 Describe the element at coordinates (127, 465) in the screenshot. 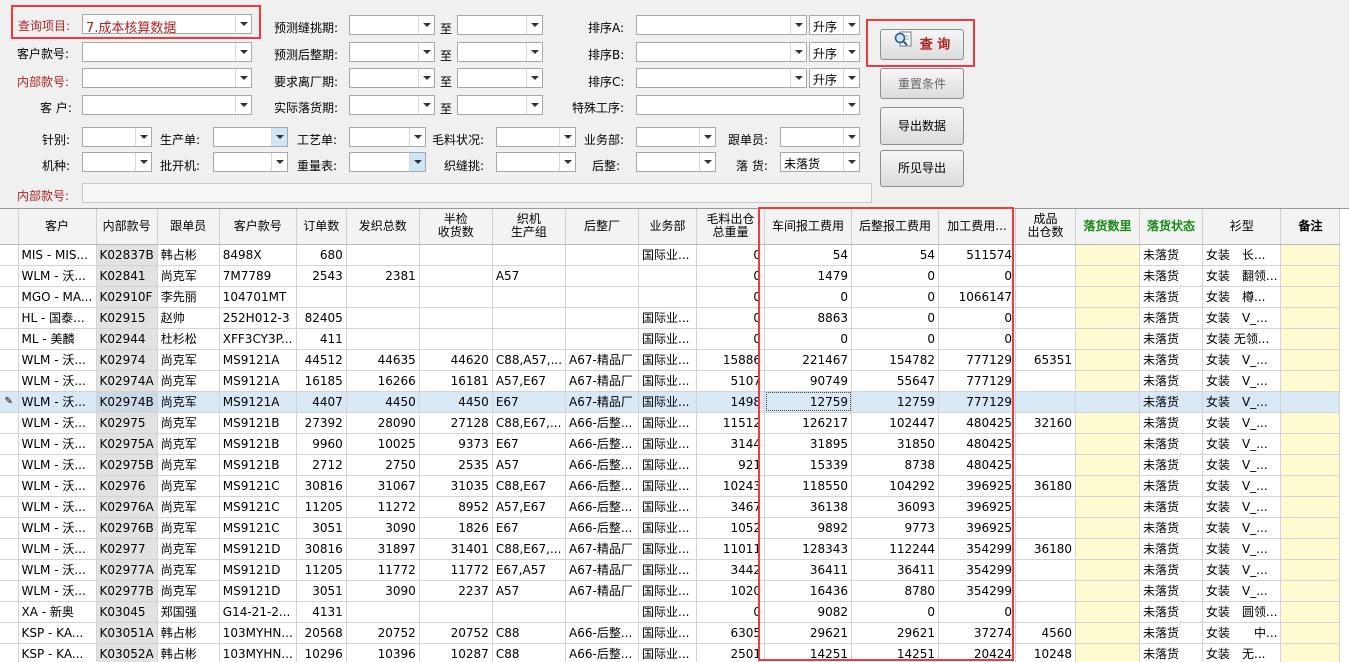

I see `table-cell: K02975B` at that location.